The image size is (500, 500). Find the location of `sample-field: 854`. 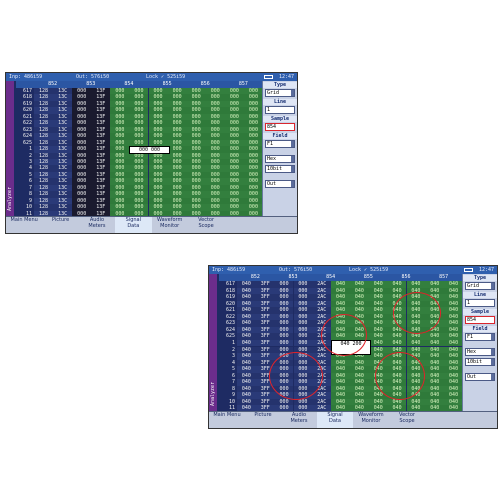

sample-field: 854 is located at coordinates (480, 320).